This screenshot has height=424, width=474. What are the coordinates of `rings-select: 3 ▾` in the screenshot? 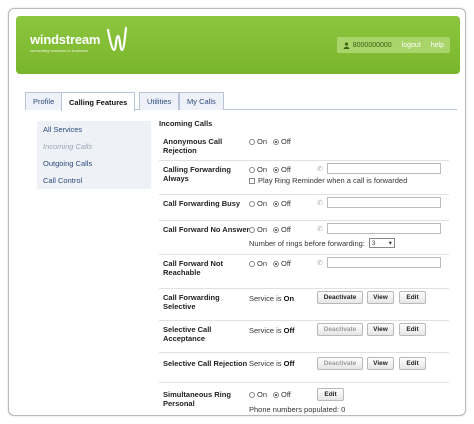 It's located at (381, 243).